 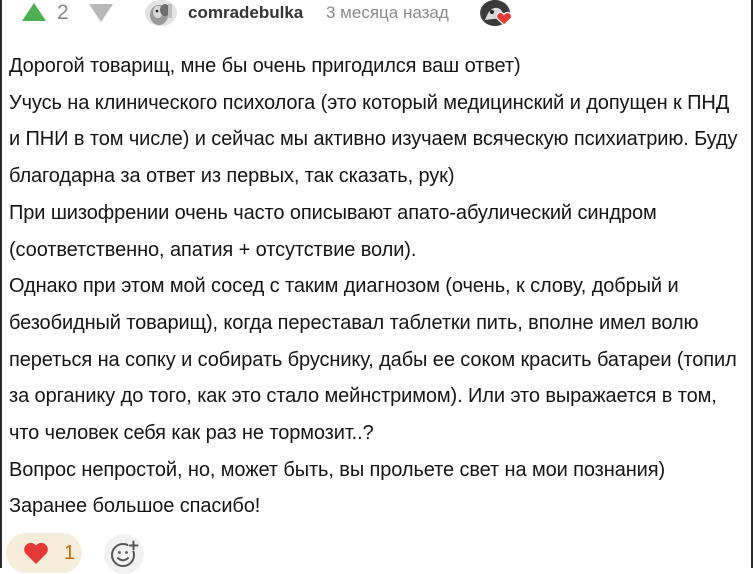 What do you see at coordinates (245, 13) in the screenshot?
I see `username-link: comradebulka` at bounding box center [245, 13].